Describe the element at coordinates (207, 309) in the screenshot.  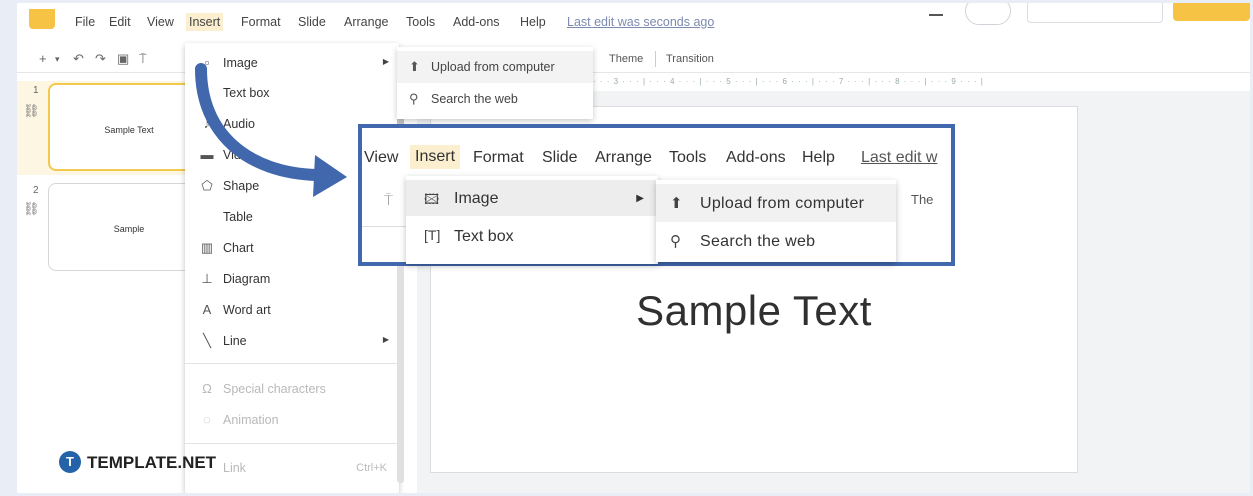
I see `word-art-icon: A` at that location.